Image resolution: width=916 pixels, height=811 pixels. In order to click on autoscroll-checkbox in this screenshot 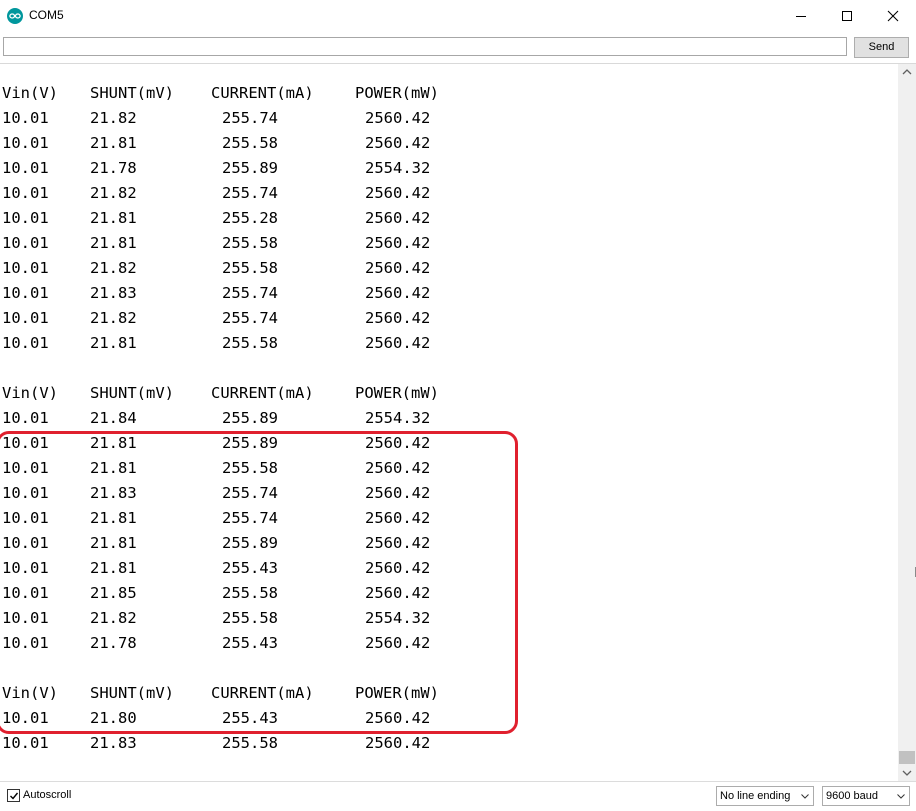, I will do `click(13, 795)`.